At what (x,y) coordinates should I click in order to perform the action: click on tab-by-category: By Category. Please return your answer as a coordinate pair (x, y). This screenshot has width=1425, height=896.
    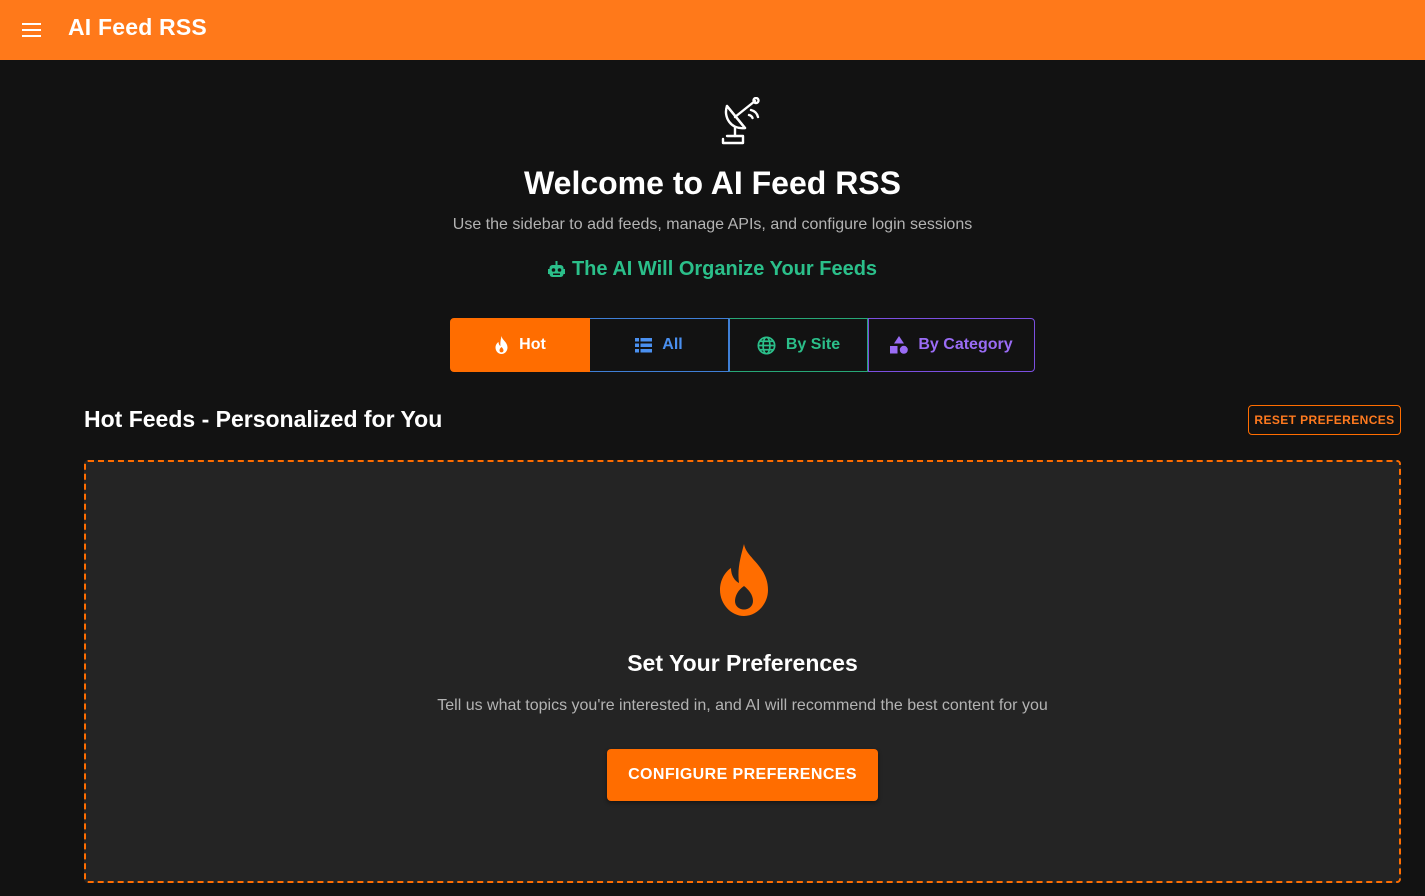
    Looking at the image, I should click on (951, 345).